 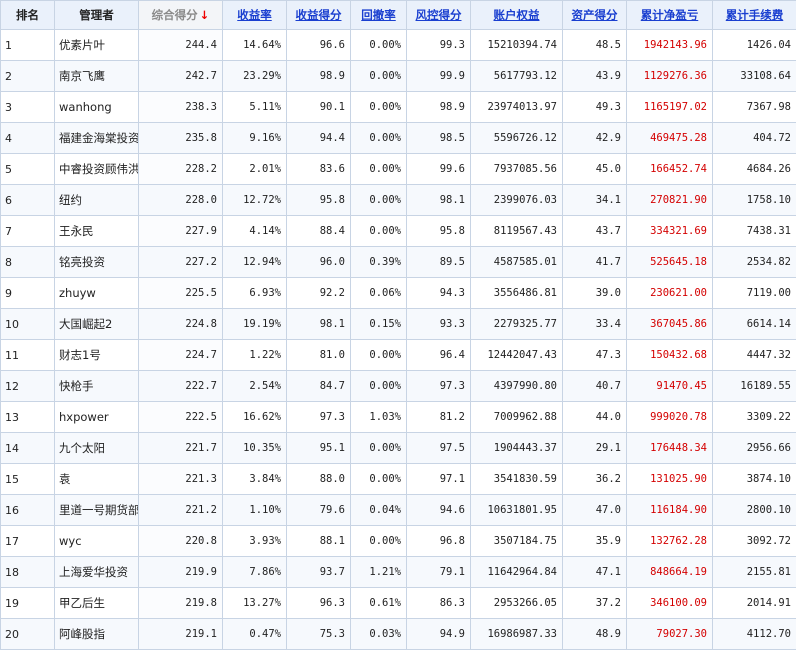 I want to click on composite-score-cell: 219.1, so click(x=181, y=634).